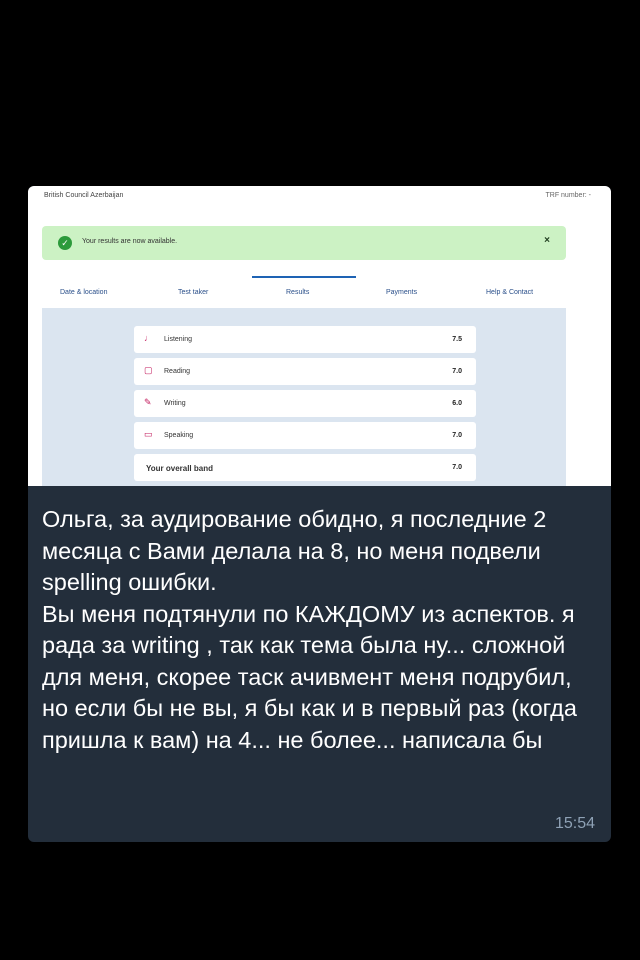  I want to click on check-icon: ✓, so click(65, 243).